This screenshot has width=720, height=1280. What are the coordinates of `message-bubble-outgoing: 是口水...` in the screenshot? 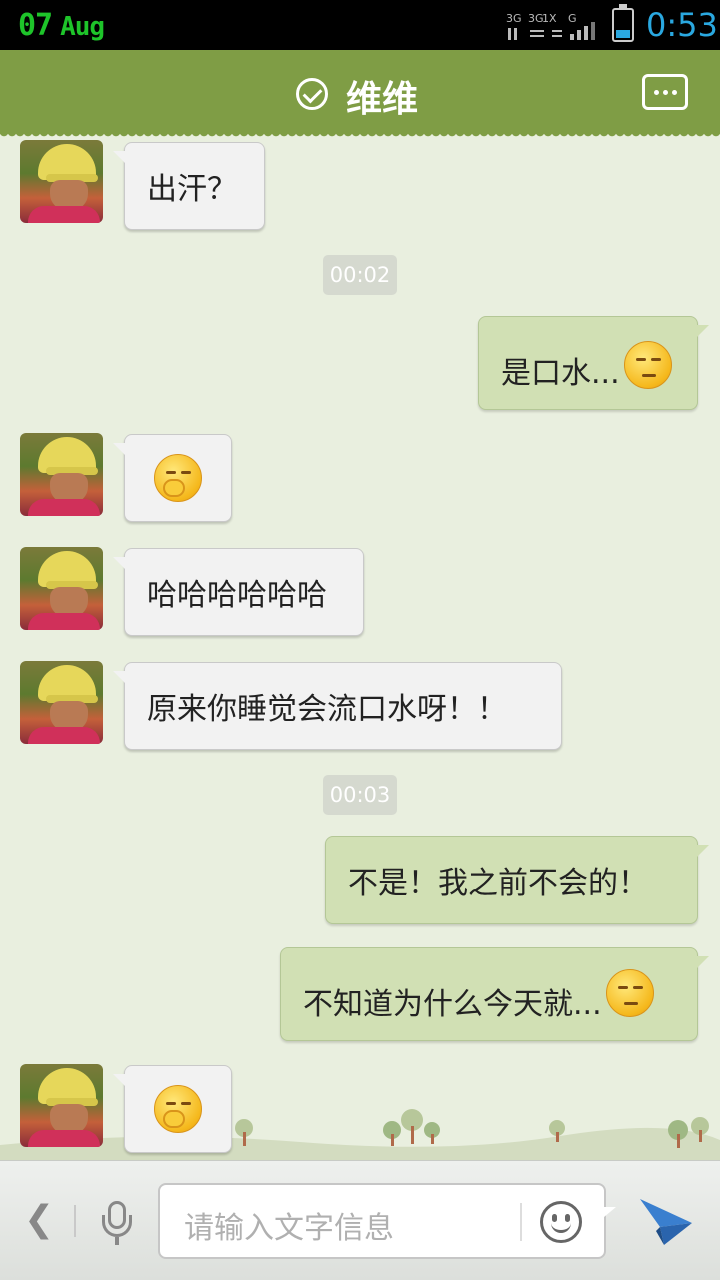 It's located at (593, 363).